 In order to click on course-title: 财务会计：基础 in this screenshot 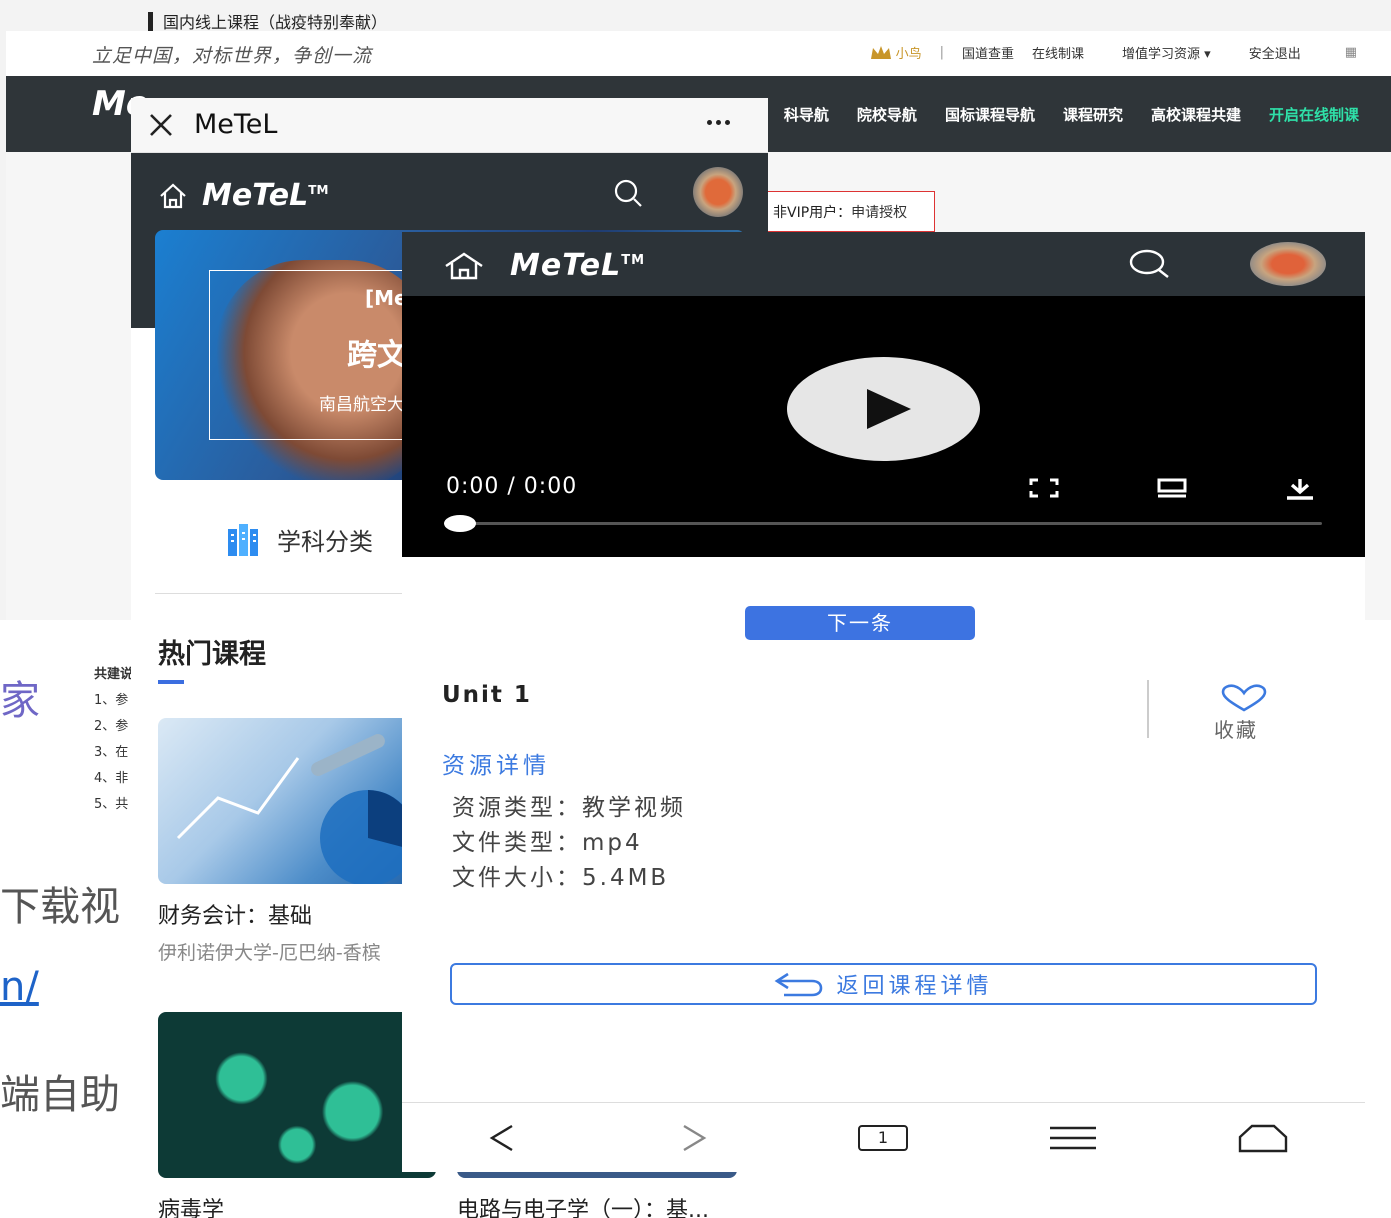, I will do `click(235, 914)`.